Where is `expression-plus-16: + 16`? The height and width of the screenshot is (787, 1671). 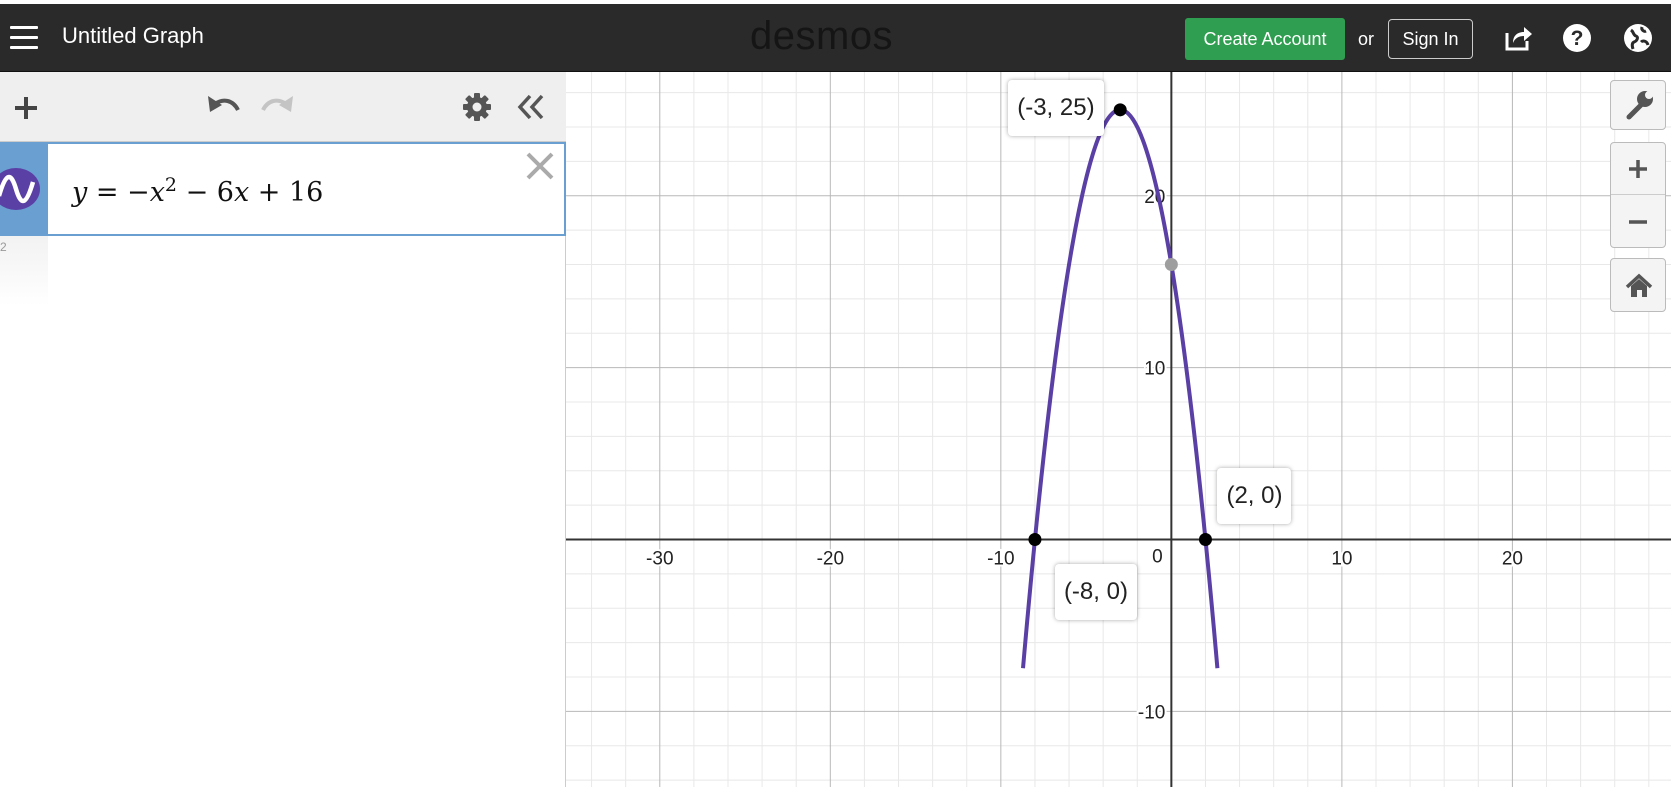
expression-plus-16: + 16 is located at coordinates (286, 192).